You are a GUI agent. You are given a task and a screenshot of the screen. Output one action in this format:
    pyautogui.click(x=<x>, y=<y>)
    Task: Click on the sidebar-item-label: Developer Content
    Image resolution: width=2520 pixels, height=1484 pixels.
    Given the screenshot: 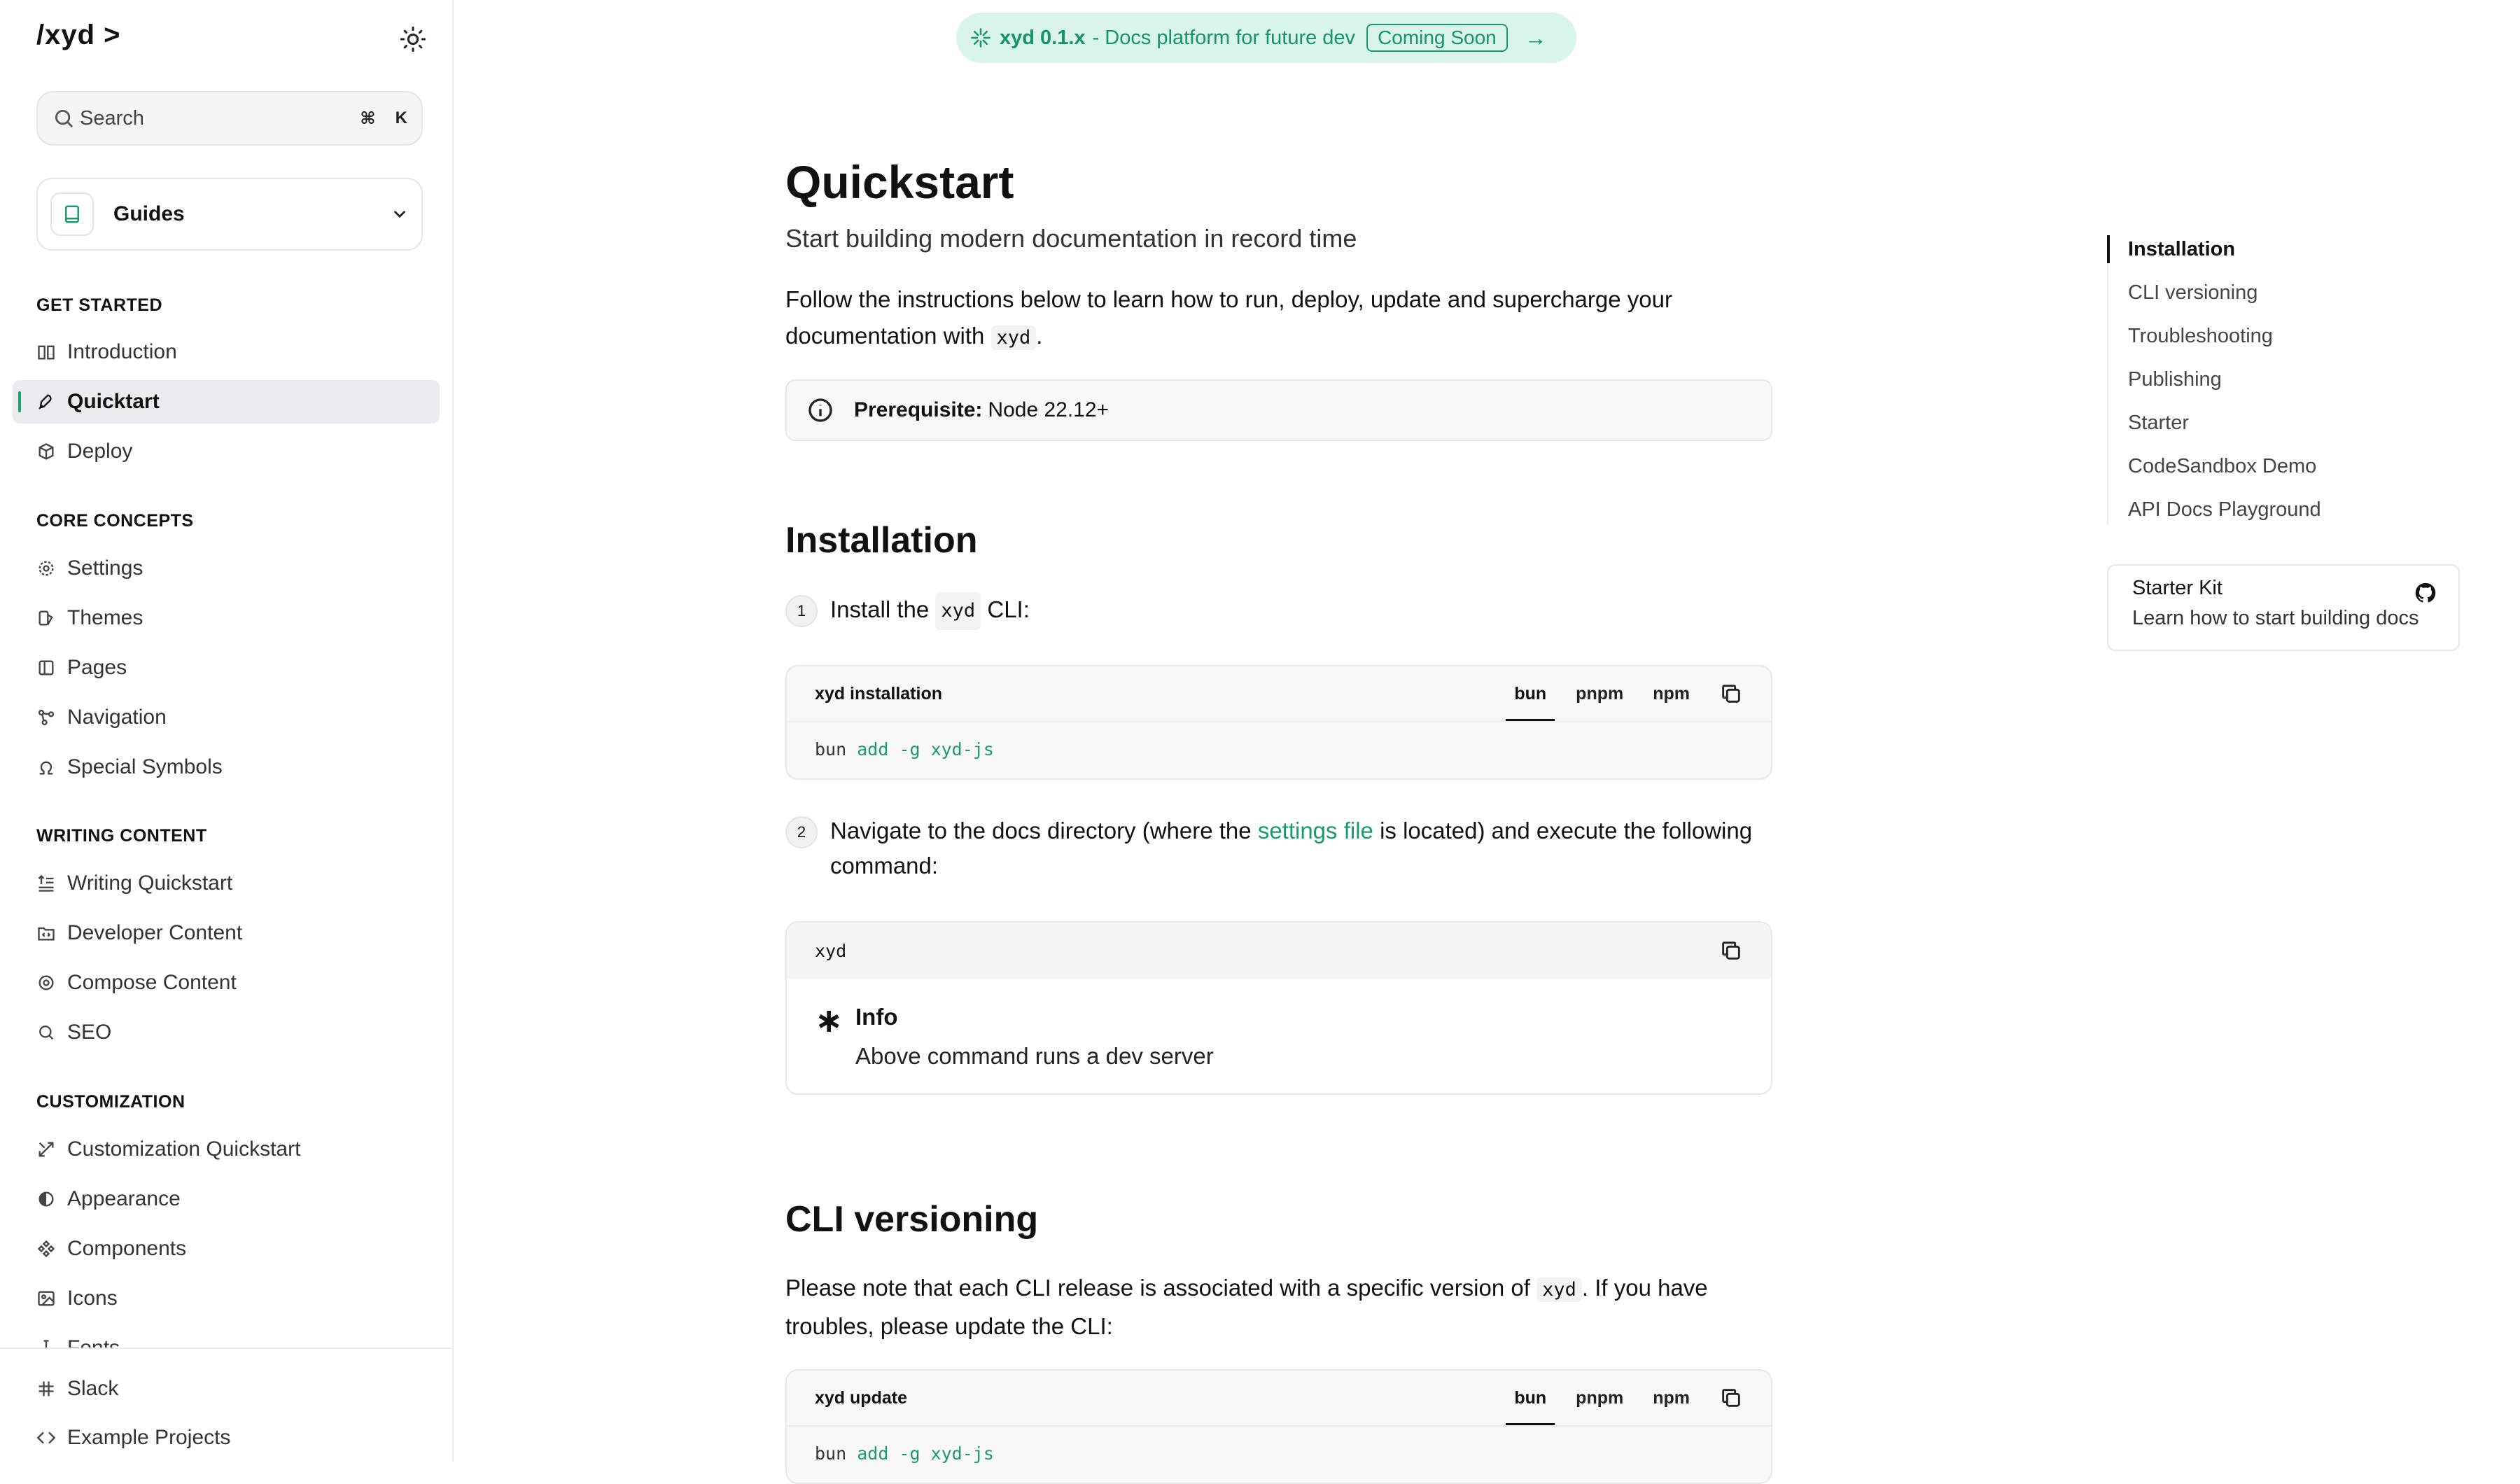 What is the action you would take?
    pyautogui.click(x=155, y=932)
    